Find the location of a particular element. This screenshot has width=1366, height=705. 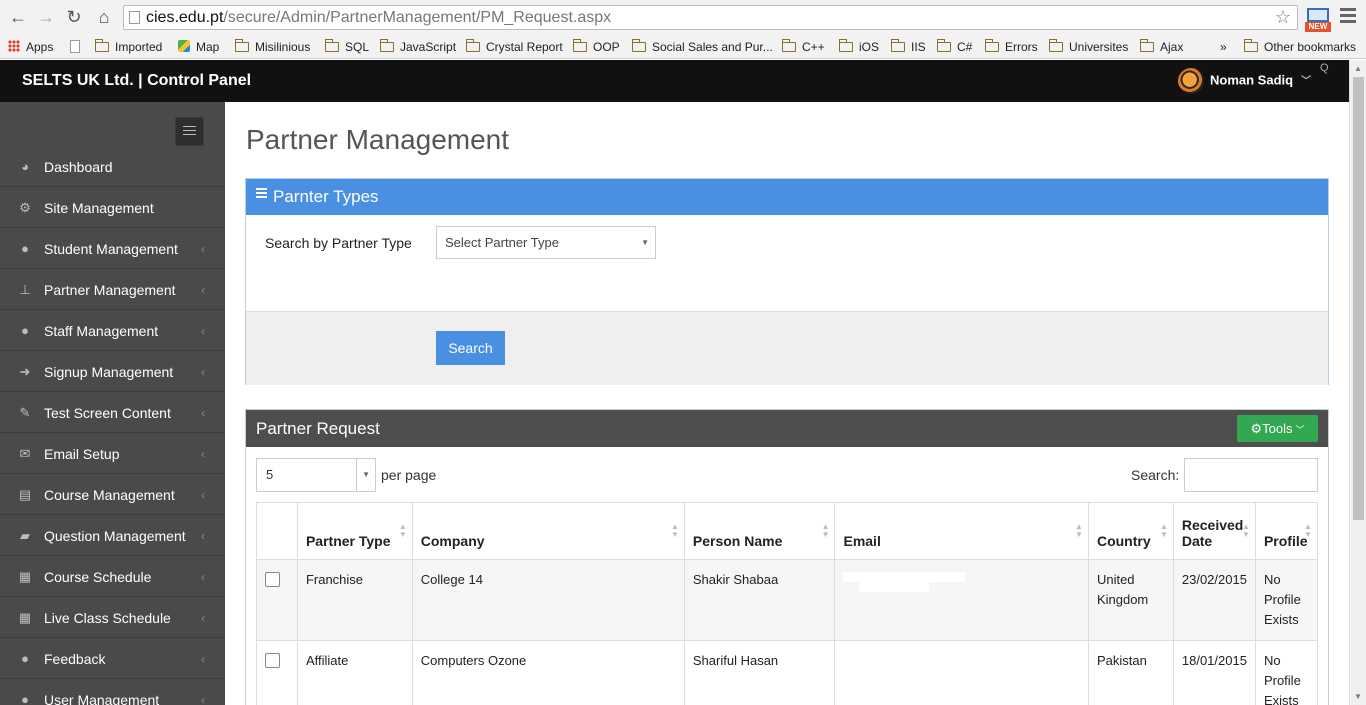

bookmark-crystal-report: Crystal Report is located at coordinates (514, 47).